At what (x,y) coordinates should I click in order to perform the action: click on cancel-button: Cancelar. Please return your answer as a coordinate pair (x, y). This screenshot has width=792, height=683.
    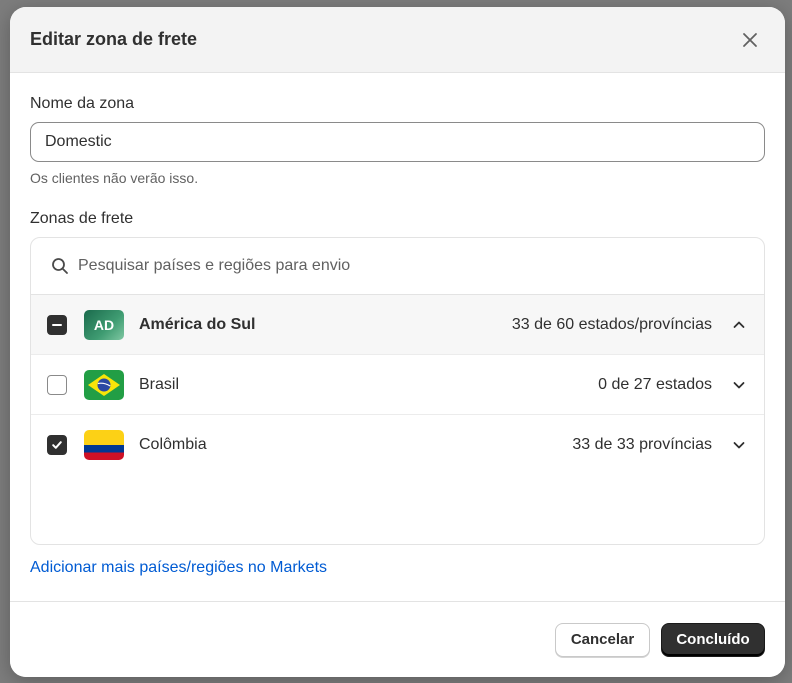
    Looking at the image, I should click on (602, 639).